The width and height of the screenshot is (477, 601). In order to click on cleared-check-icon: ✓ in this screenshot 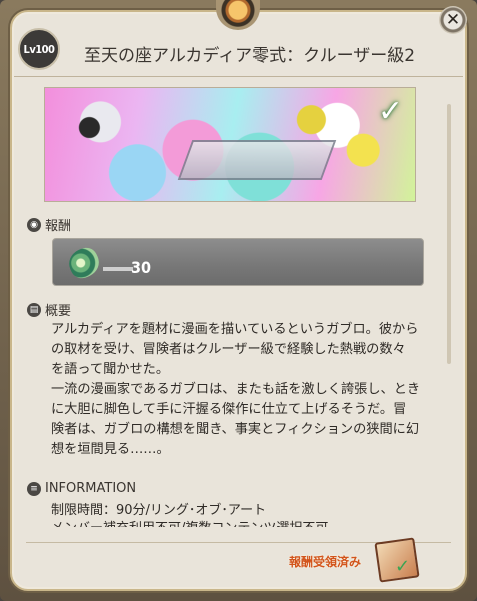, I will do `click(390, 111)`.